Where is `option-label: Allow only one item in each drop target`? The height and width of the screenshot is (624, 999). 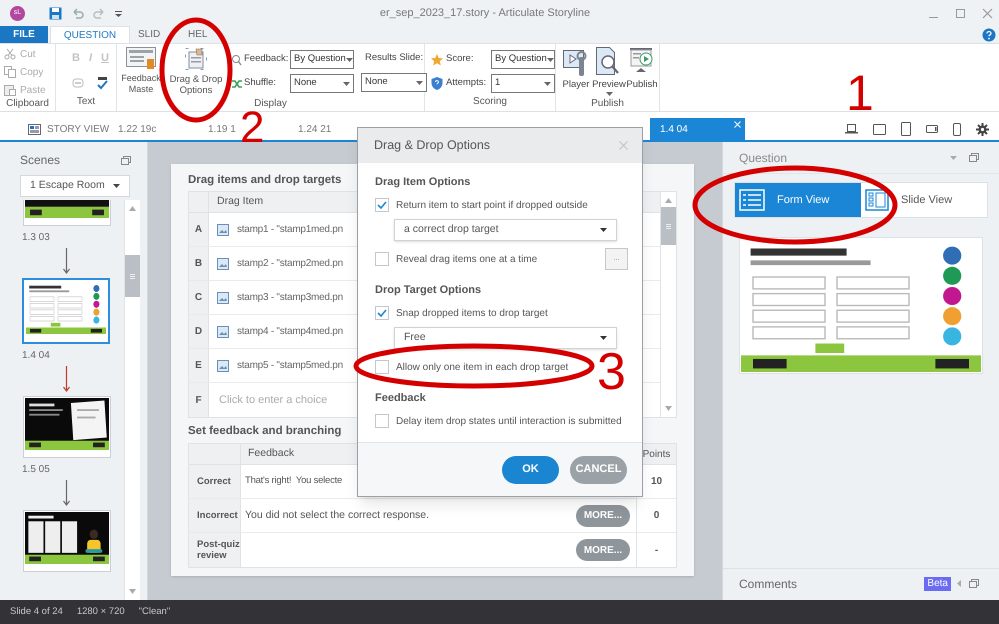
option-label: Allow only one item in each drop target is located at coordinates (482, 367).